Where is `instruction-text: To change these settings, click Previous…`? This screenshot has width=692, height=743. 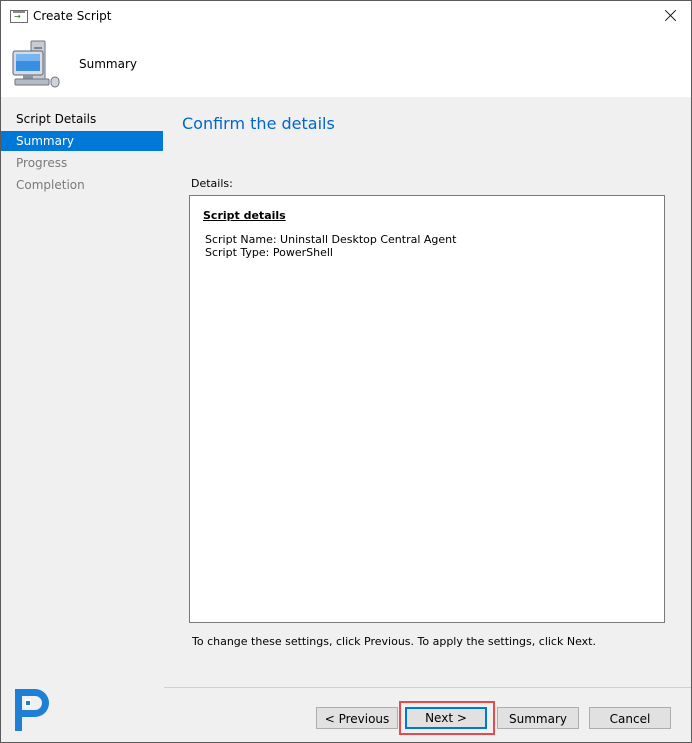
instruction-text: To change these settings, click Previous… is located at coordinates (394, 641).